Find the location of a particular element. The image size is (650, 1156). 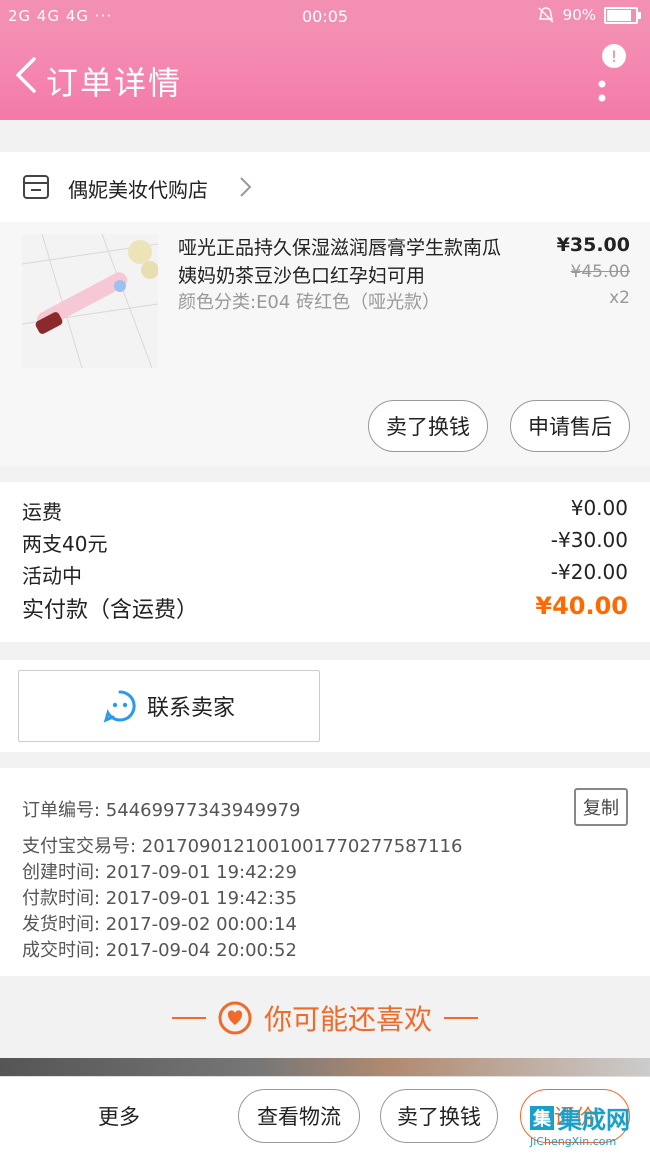

app-header: 订单详情 ! is located at coordinates (325, 76).